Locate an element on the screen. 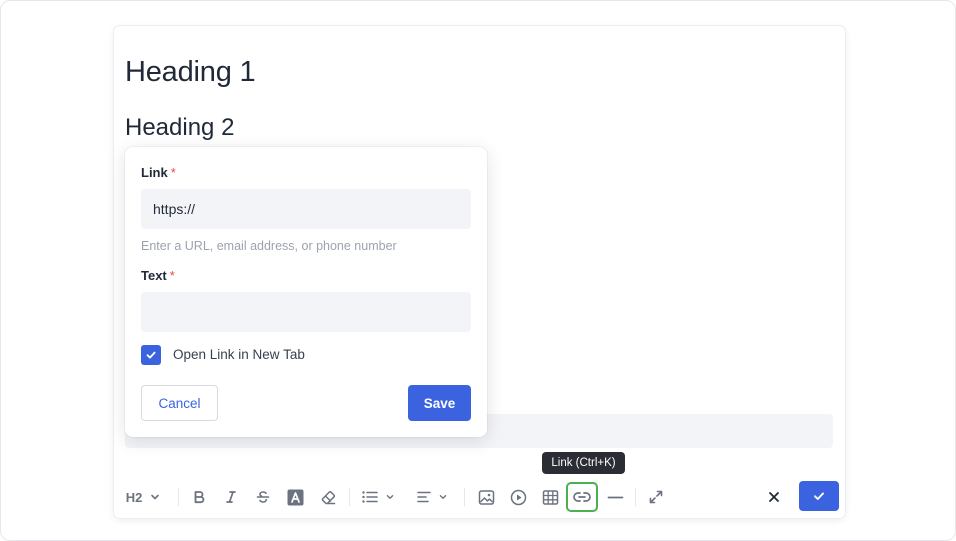  horizontal-rule-button is located at coordinates (615, 497).